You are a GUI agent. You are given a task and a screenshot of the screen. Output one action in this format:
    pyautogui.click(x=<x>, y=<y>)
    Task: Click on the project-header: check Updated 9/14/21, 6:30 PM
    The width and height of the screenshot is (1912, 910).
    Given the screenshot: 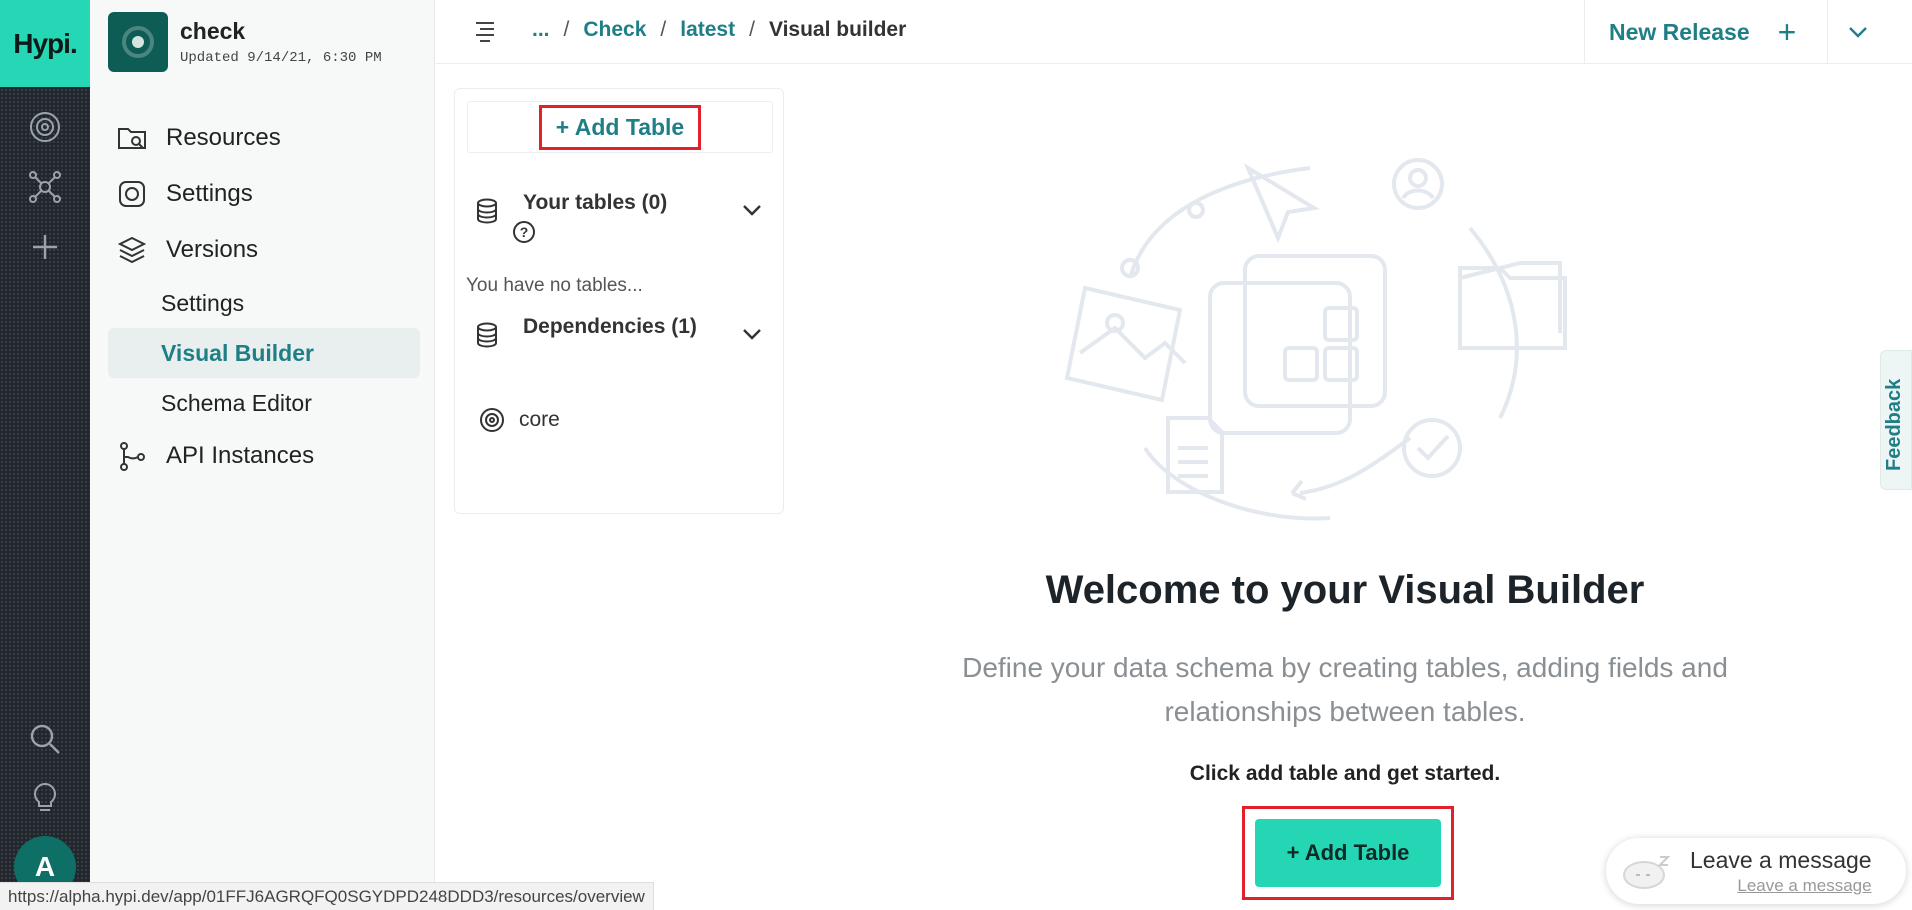 What is the action you would take?
    pyautogui.click(x=245, y=42)
    